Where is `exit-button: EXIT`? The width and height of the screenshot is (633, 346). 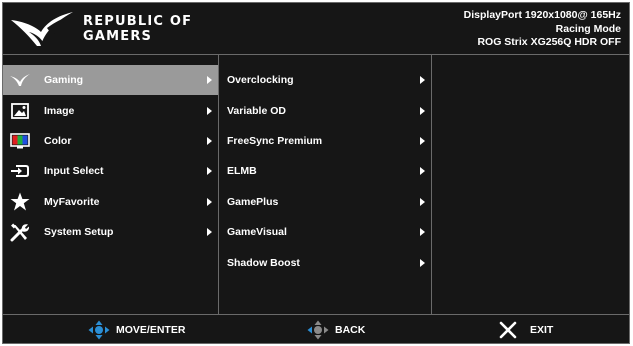 exit-button: EXIT is located at coordinates (525, 329).